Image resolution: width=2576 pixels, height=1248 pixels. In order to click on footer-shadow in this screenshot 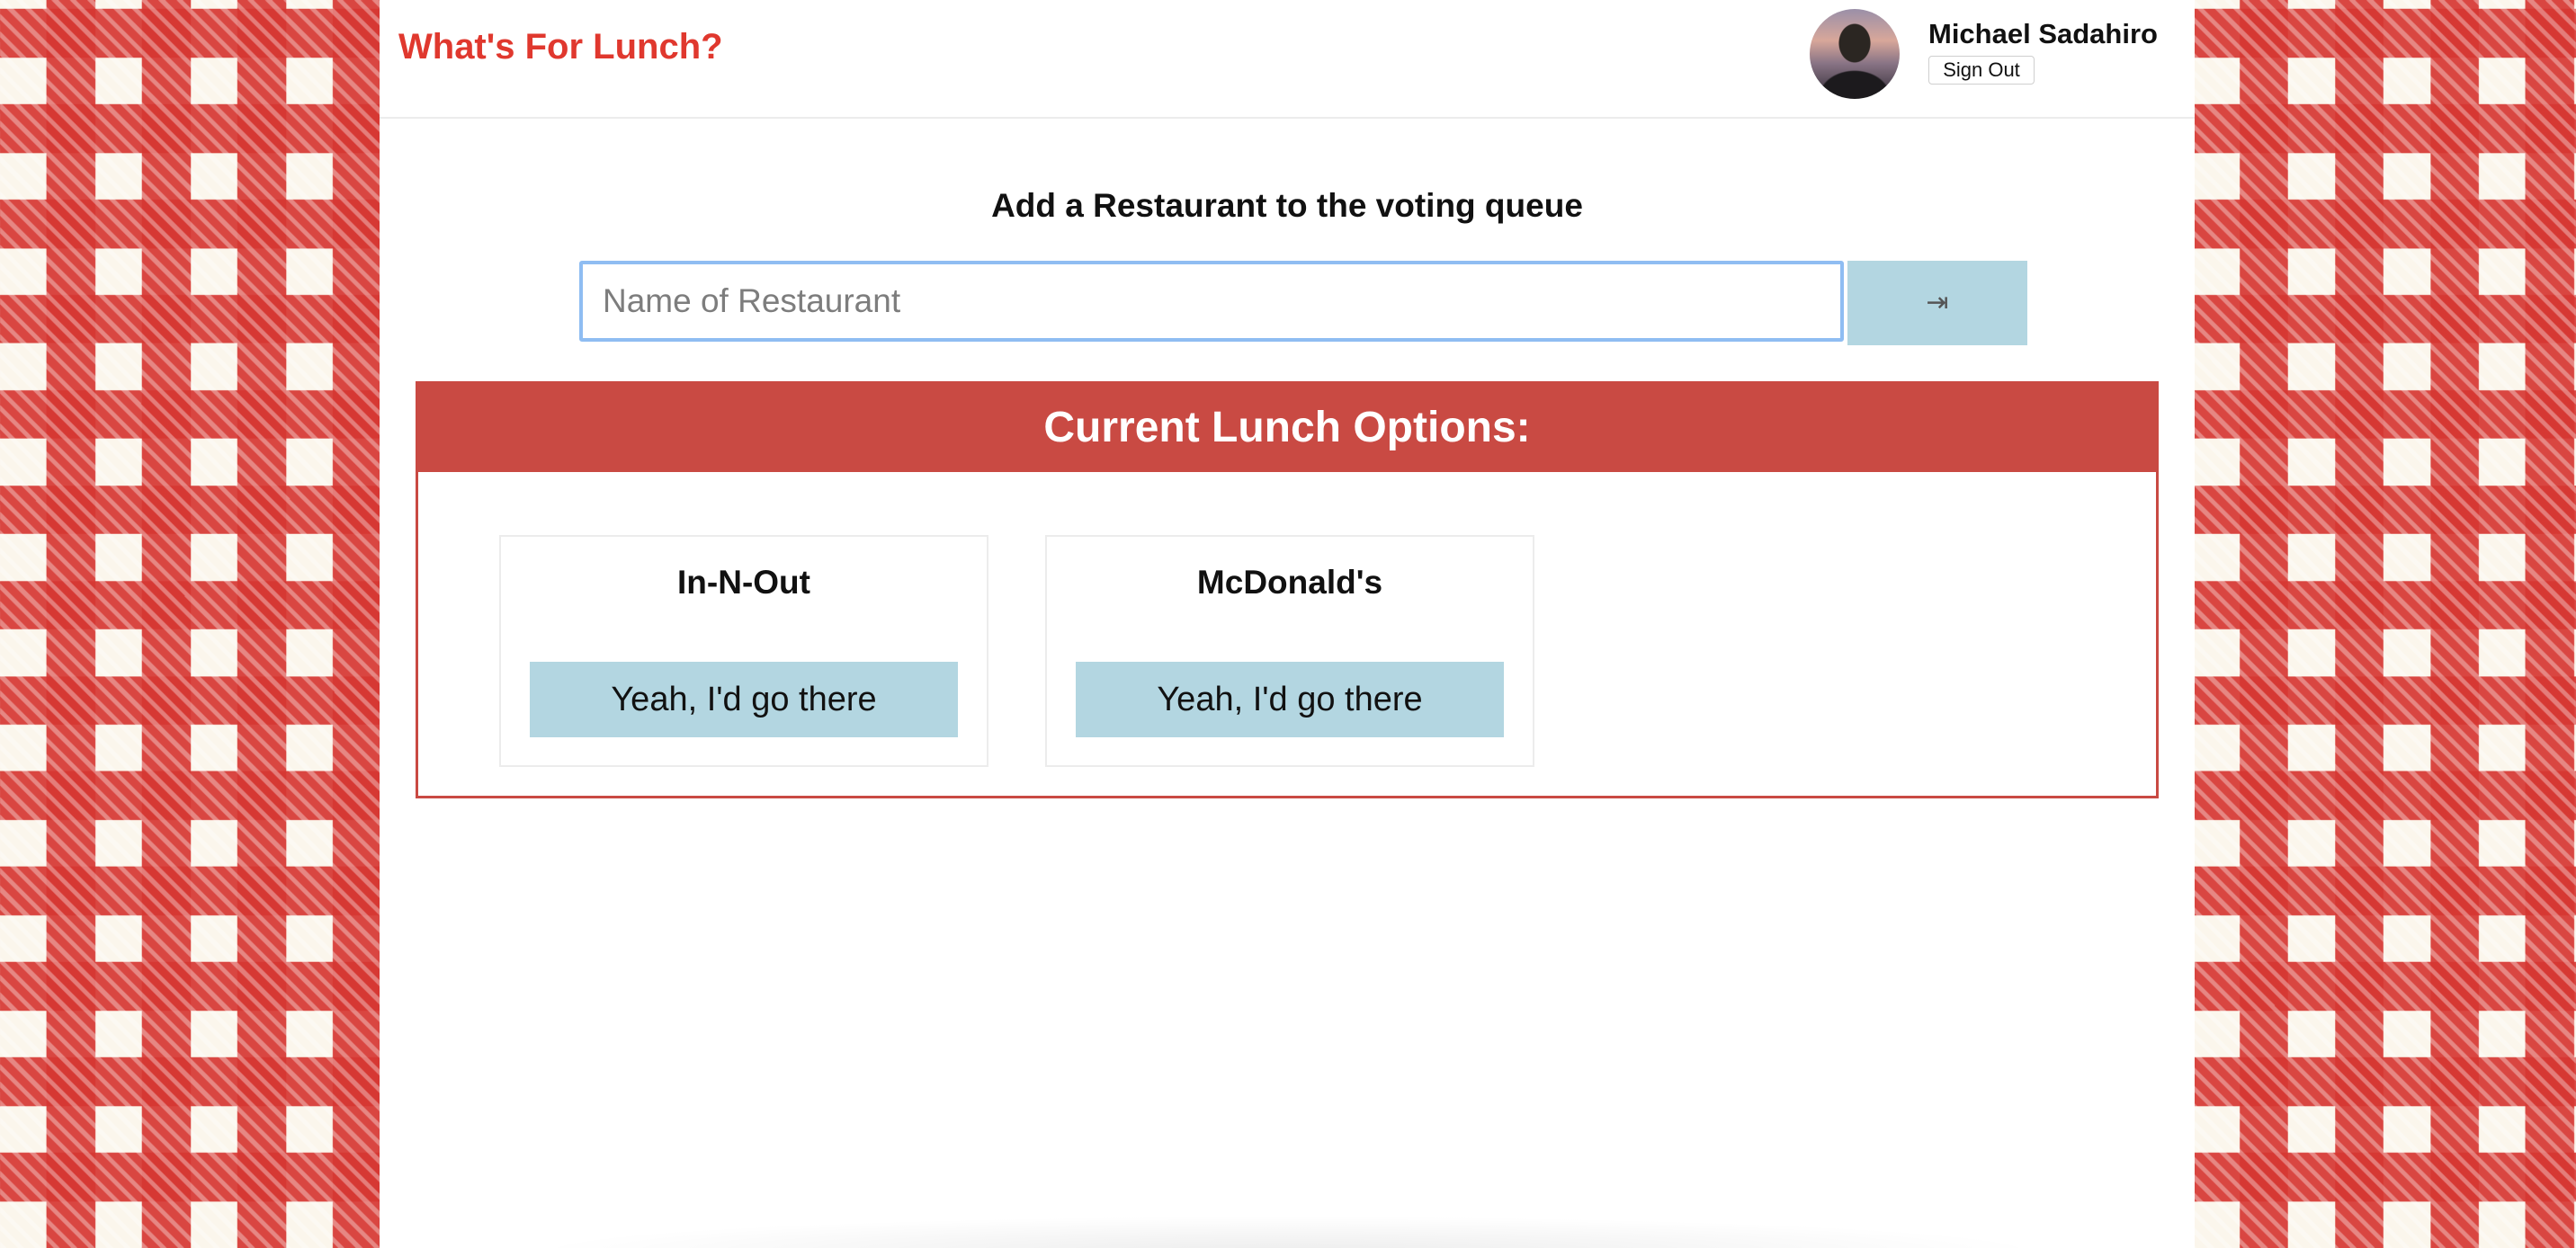, I will do `click(1288, 1232)`.